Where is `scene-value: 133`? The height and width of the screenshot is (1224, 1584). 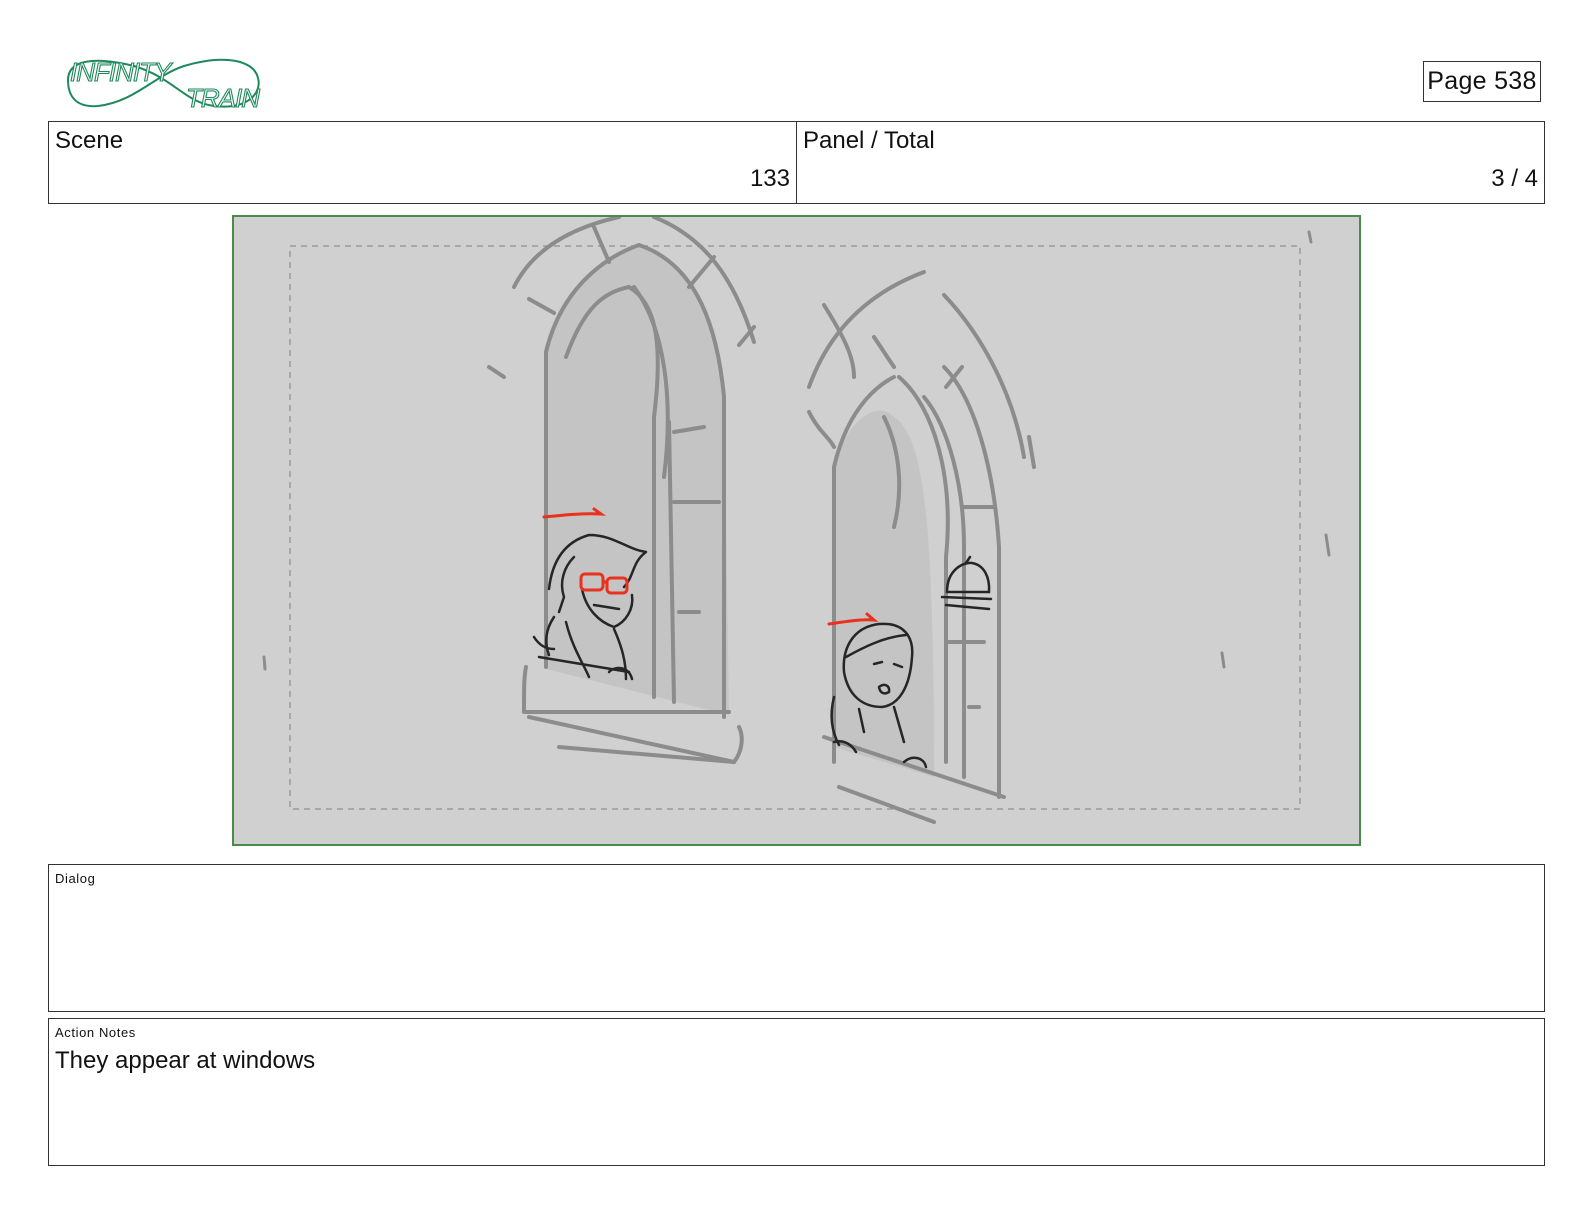 scene-value: 133 is located at coordinates (769, 178).